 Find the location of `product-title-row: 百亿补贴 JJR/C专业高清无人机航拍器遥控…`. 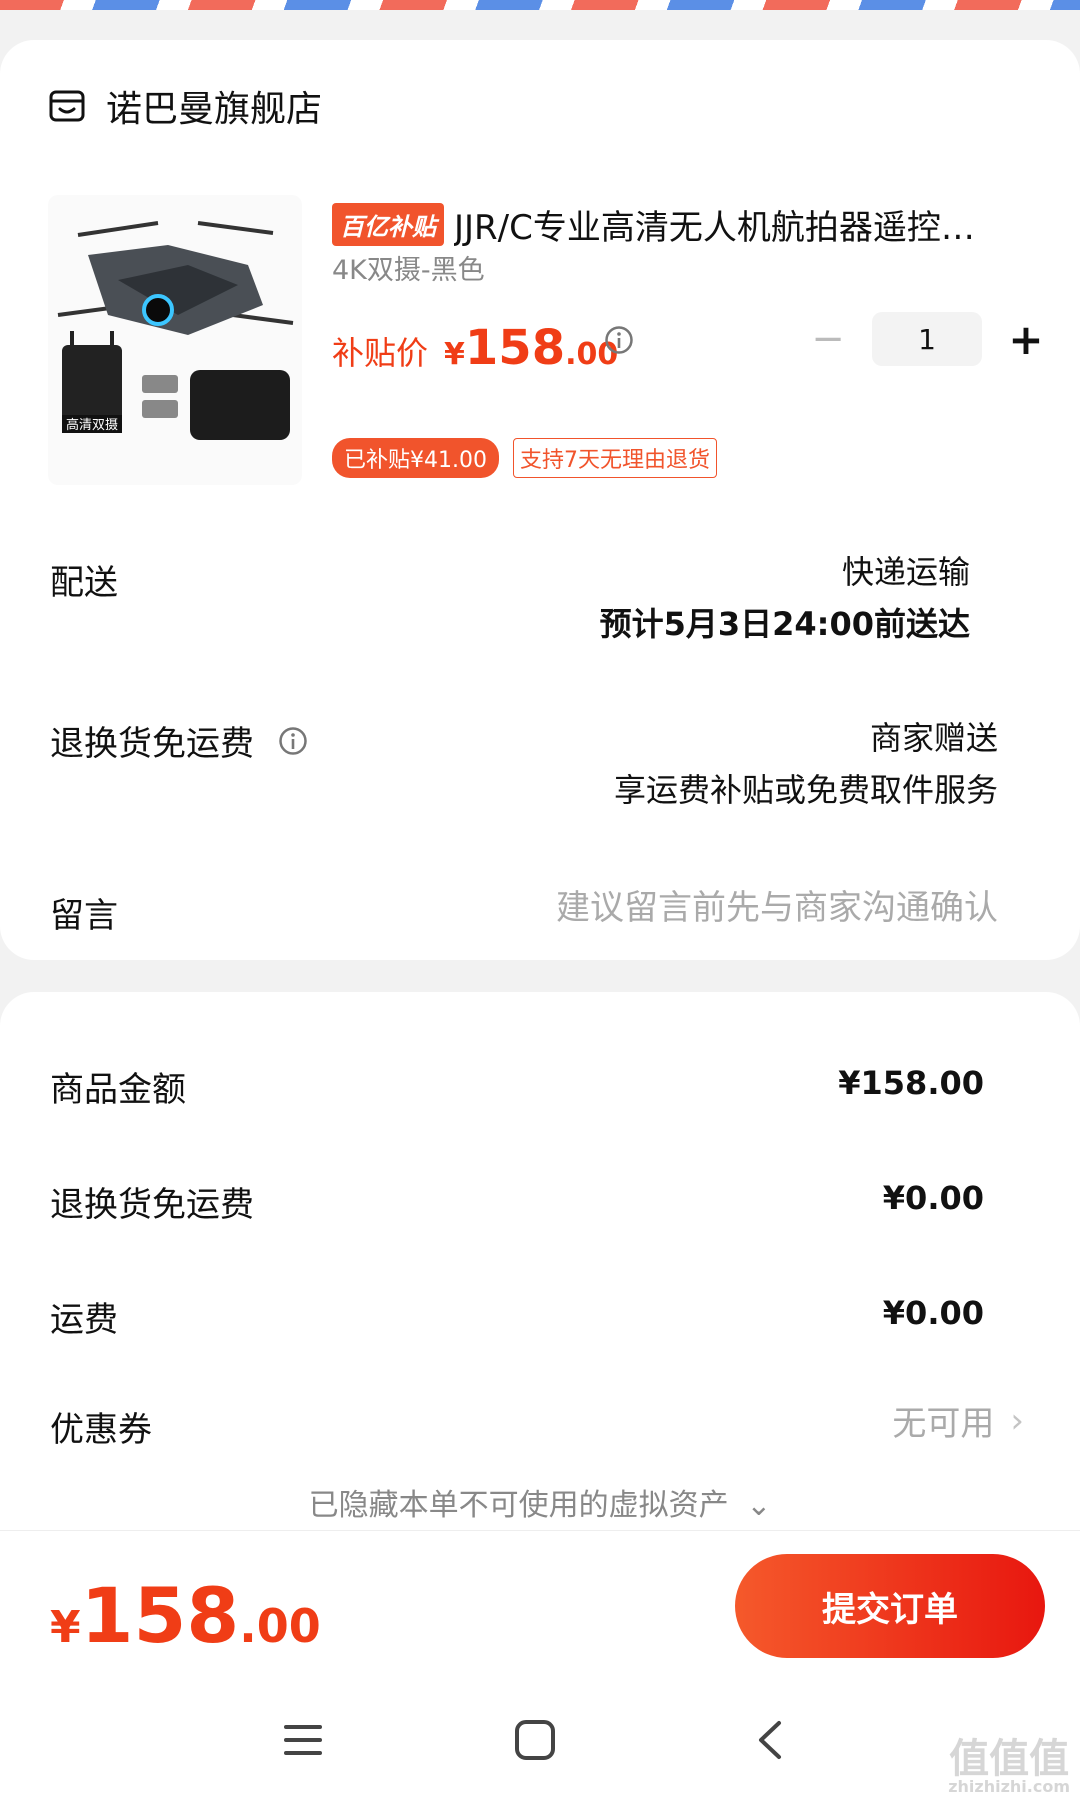

product-title-row: 百亿补贴 JJR/C专业高清无人机航拍器遥控… is located at coordinates (682, 224).